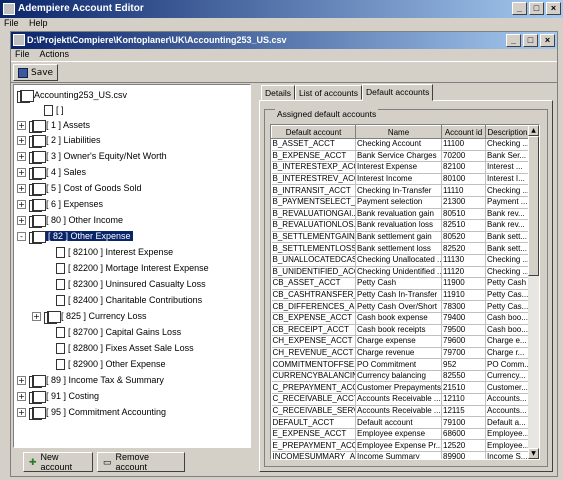 Image resolution: width=563 pixels, height=480 pixels. Describe the element at coordinates (125, 348) in the screenshot. I see `tree-node: [ 82800 ] Fixes Asset Sale Loss` at that location.